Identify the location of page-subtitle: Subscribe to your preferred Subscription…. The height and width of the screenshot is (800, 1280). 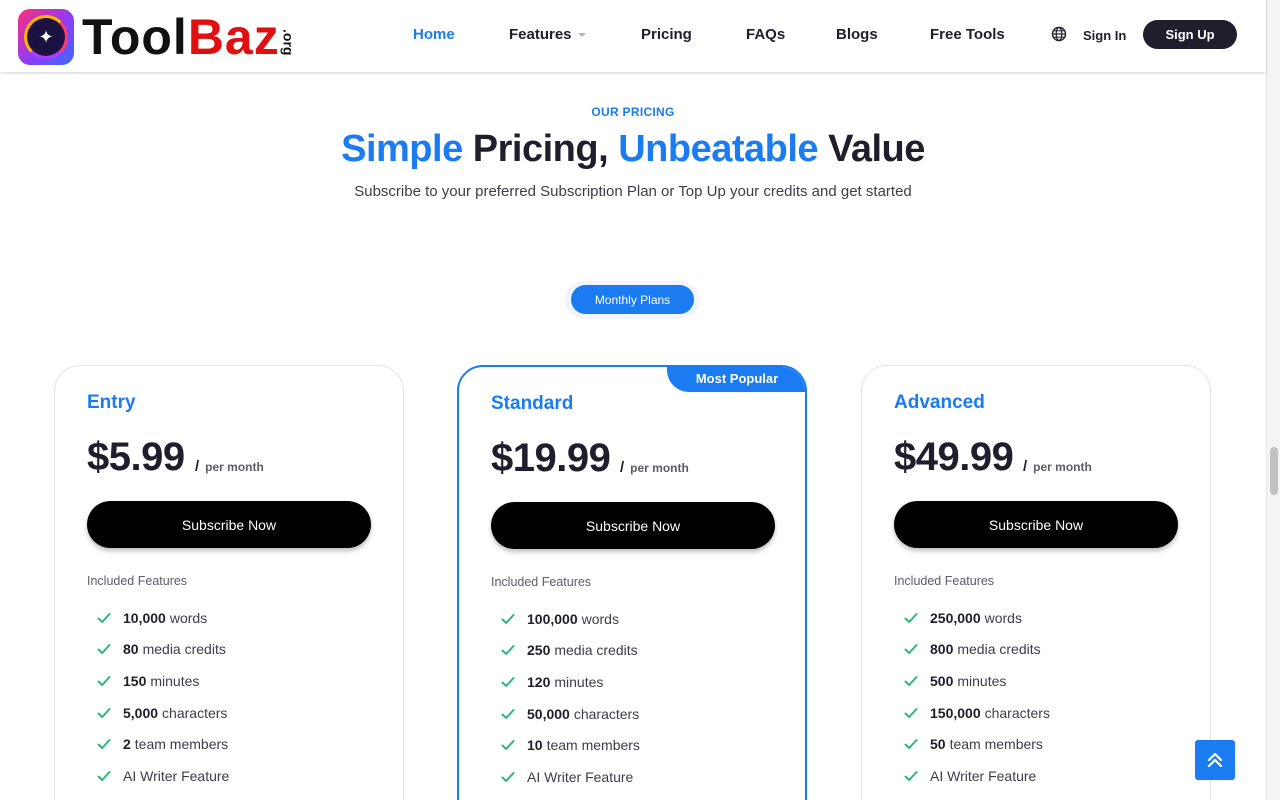
(633, 191).